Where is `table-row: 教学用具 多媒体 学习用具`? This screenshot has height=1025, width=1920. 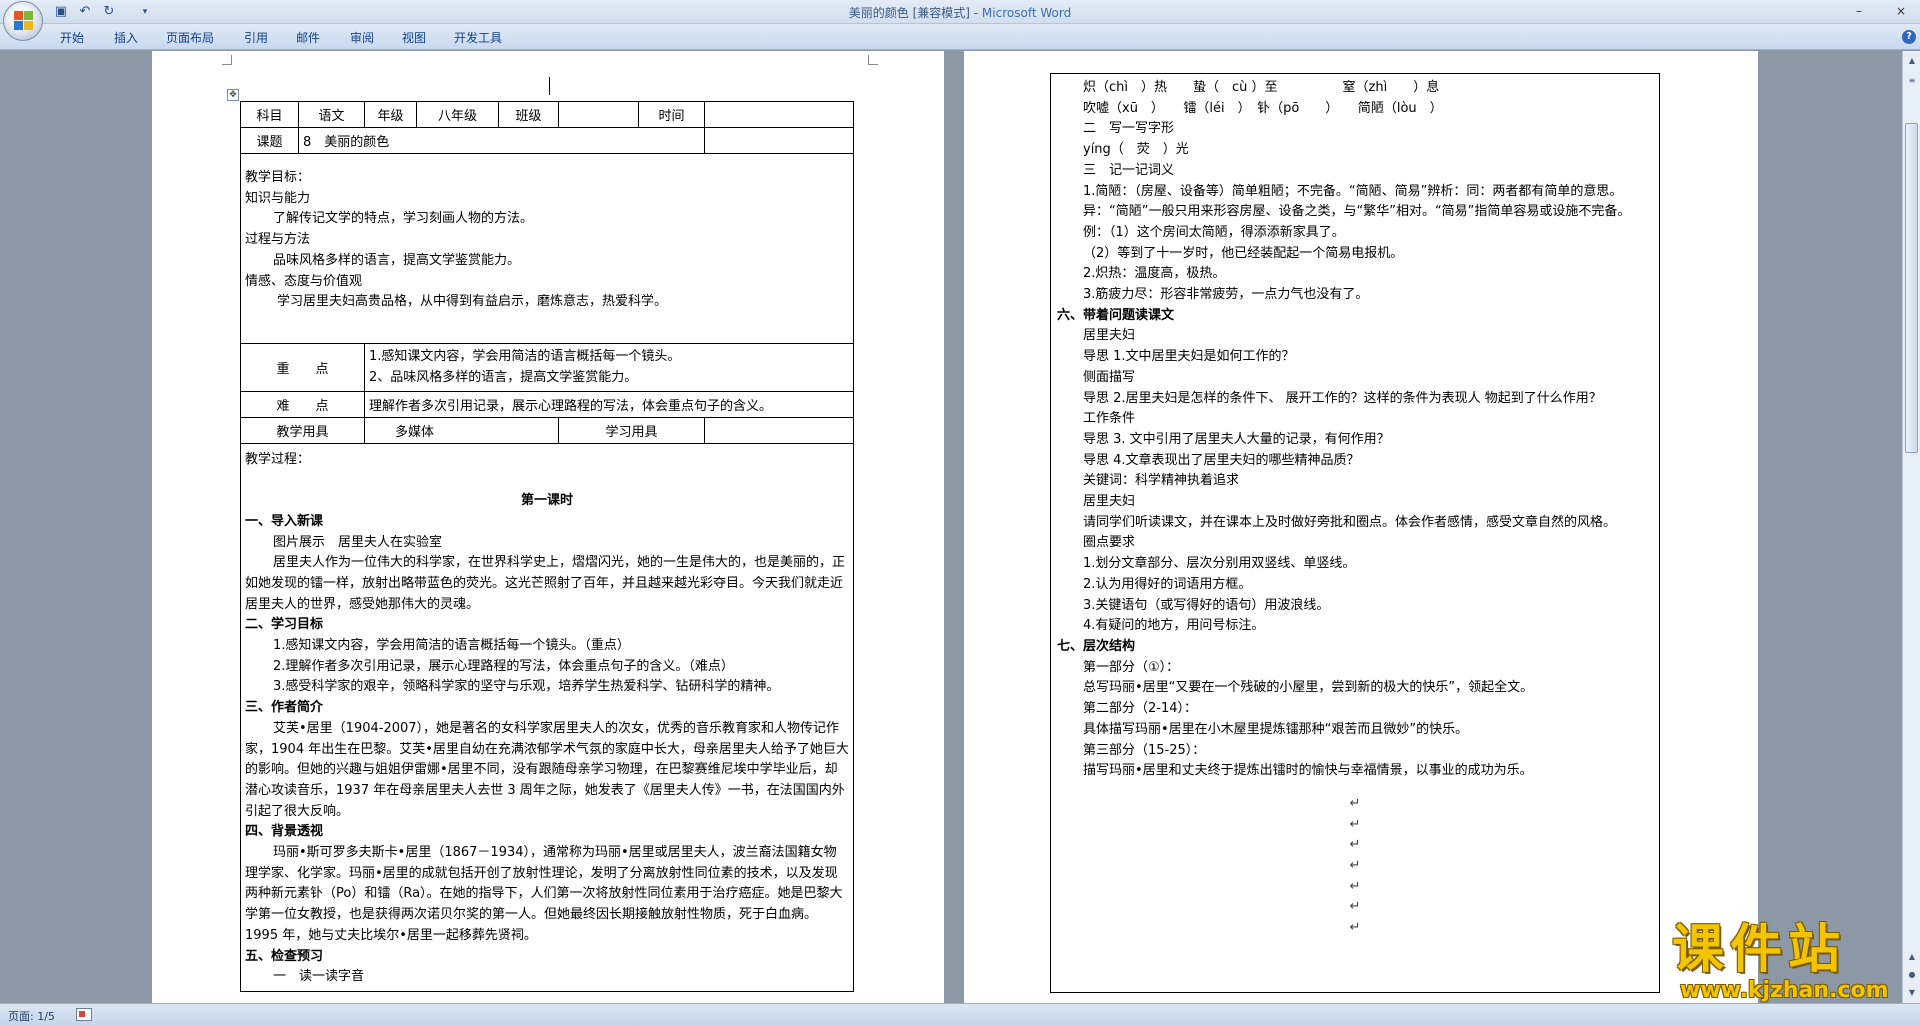
table-row: 教学用具 多媒体 学习用具 is located at coordinates (547, 431).